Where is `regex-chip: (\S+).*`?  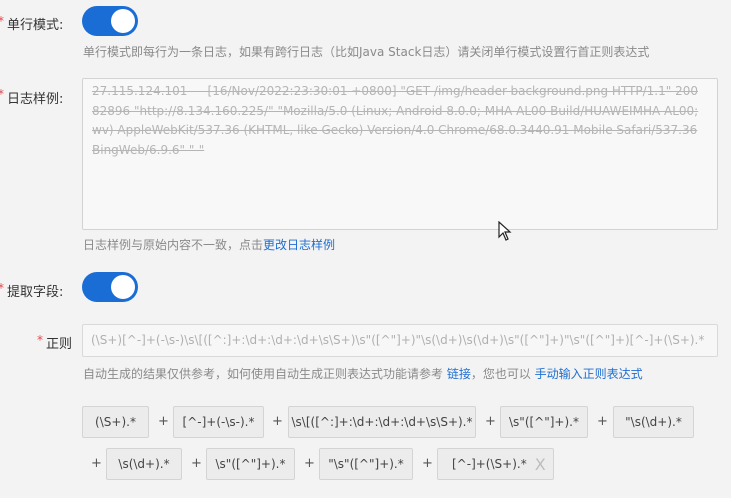 regex-chip: (\S+).* is located at coordinates (115, 422).